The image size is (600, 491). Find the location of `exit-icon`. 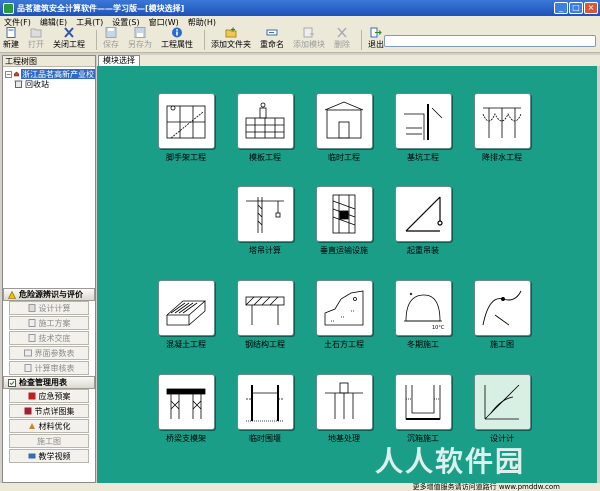

exit-icon is located at coordinates (376, 32).